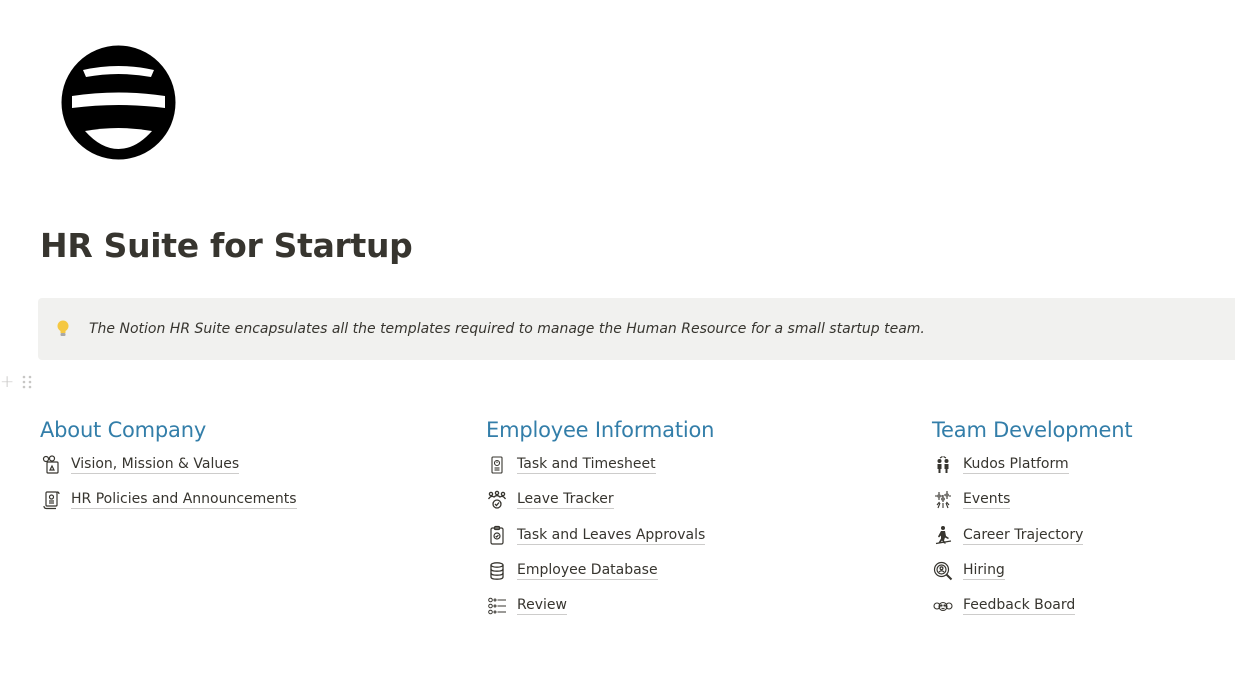 Image resolution: width=1235 pixels, height=678 pixels. What do you see at coordinates (542, 606) in the screenshot?
I see `link-label: Review` at bounding box center [542, 606].